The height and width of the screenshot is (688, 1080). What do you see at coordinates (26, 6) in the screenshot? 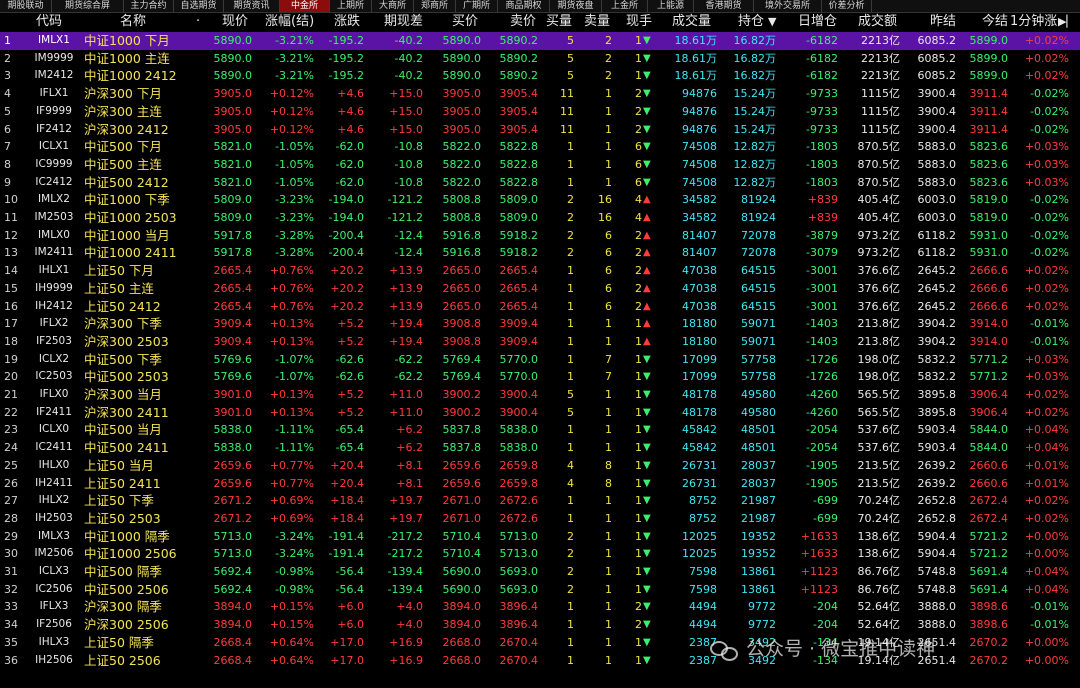
I see `tab-0: 期股联动` at bounding box center [26, 6].